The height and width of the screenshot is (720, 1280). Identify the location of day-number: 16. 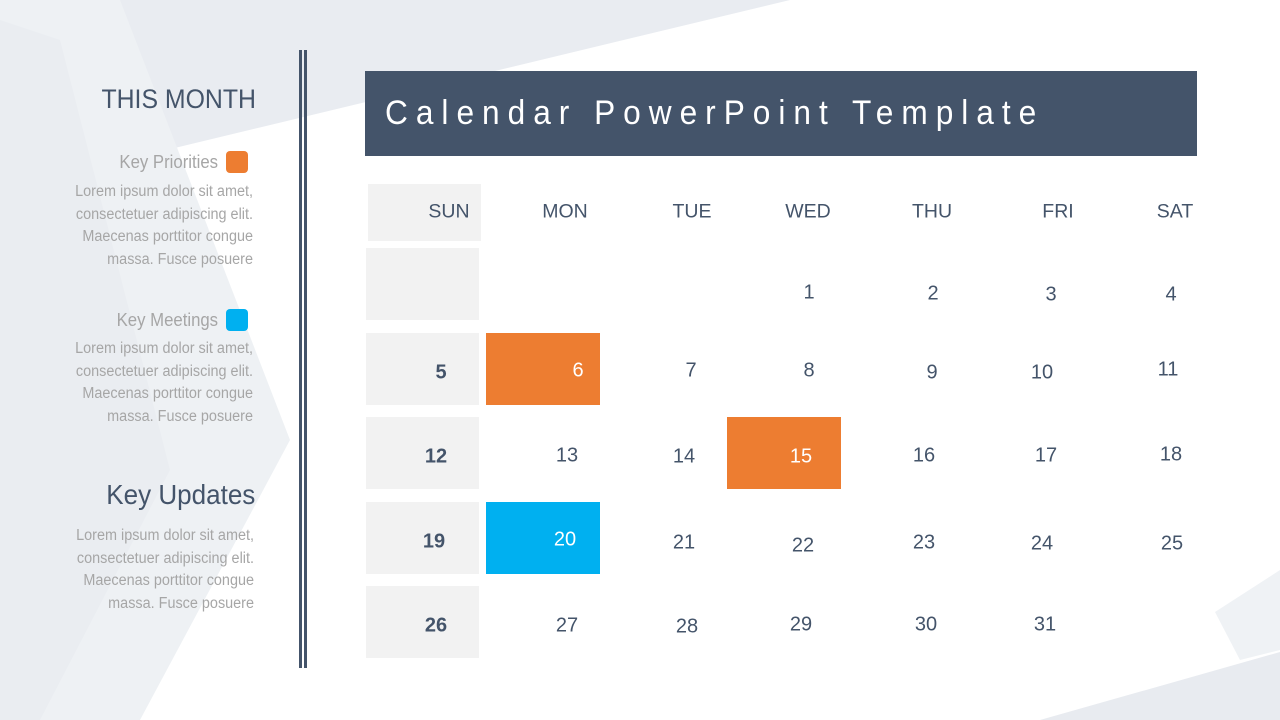
(924, 455).